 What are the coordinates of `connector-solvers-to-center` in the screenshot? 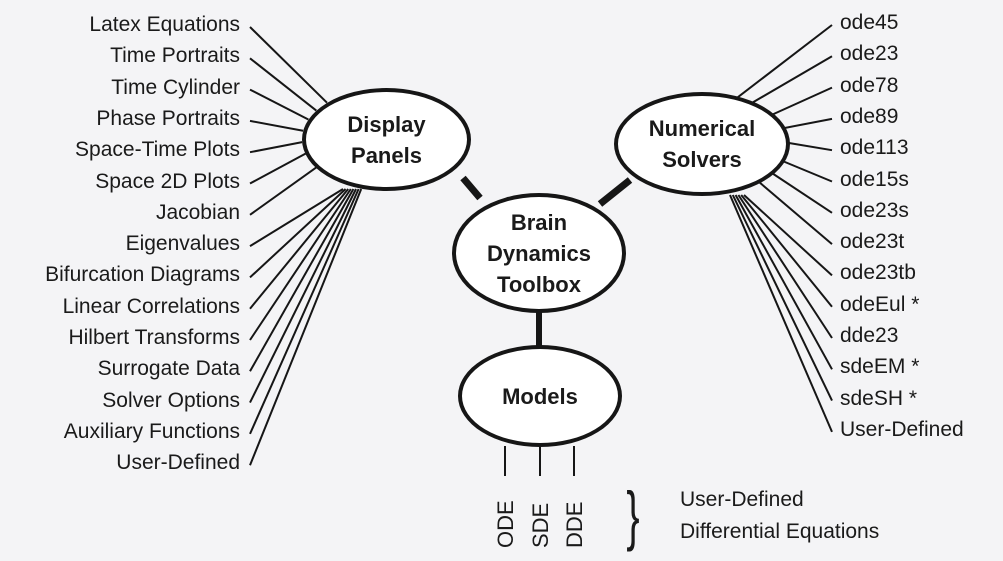 It's located at (615, 192).